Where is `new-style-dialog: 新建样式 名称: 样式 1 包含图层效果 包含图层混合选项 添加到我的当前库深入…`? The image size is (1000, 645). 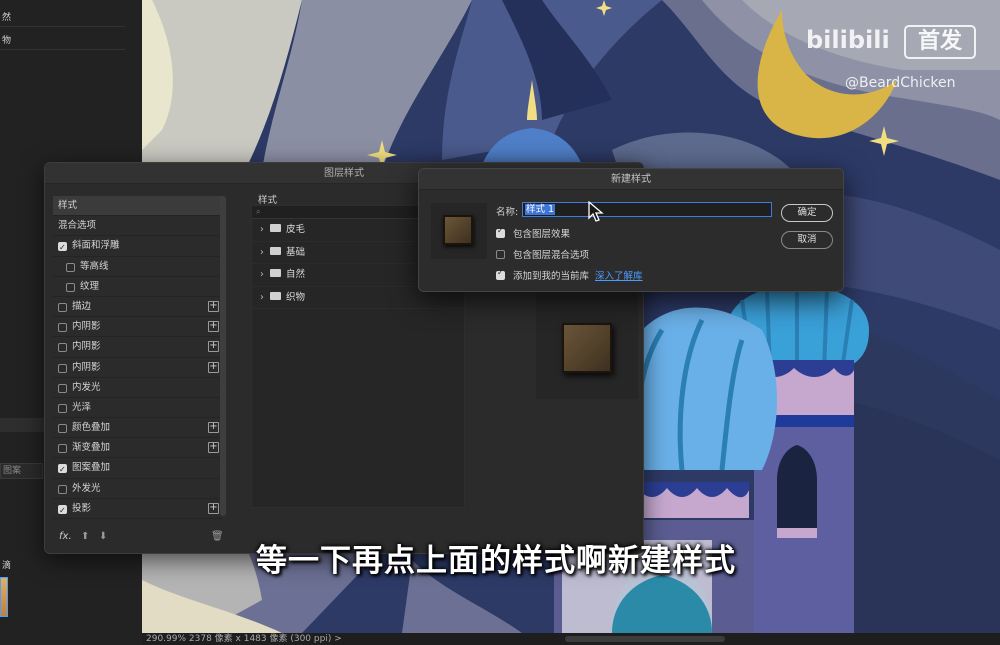 new-style-dialog: 新建样式 名称: 样式 1 包含图层效果 包含图层混合选项 添加到我的当前库深入… is located at coordinates (631, 230).